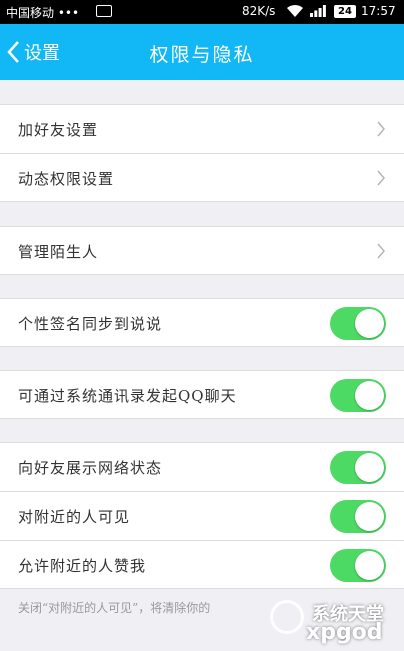 Image resolution: width=404 pixels, height=651 pixels. Describe the element at coordinates (344, 632) in the screenshot. I see `watermark-latin-text: xpgod` at that location.